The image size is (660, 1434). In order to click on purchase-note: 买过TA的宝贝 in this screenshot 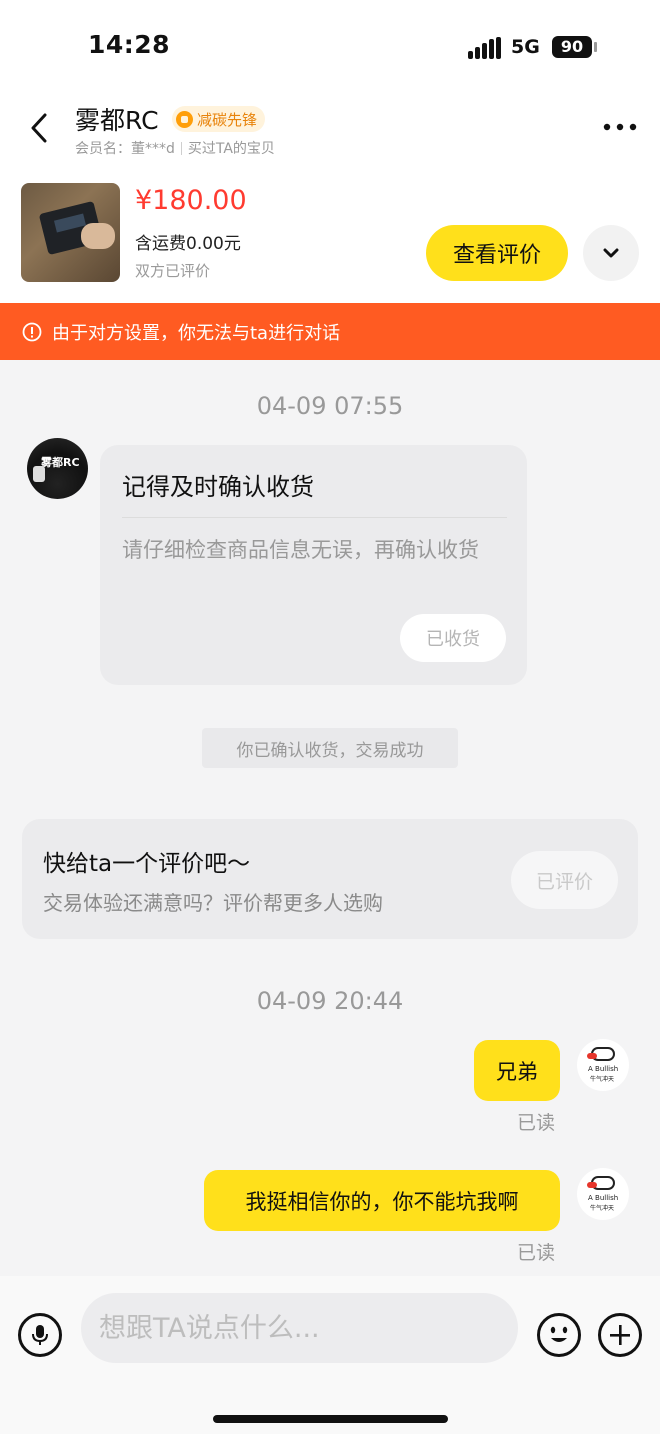, I will do `click(231, 149)`.